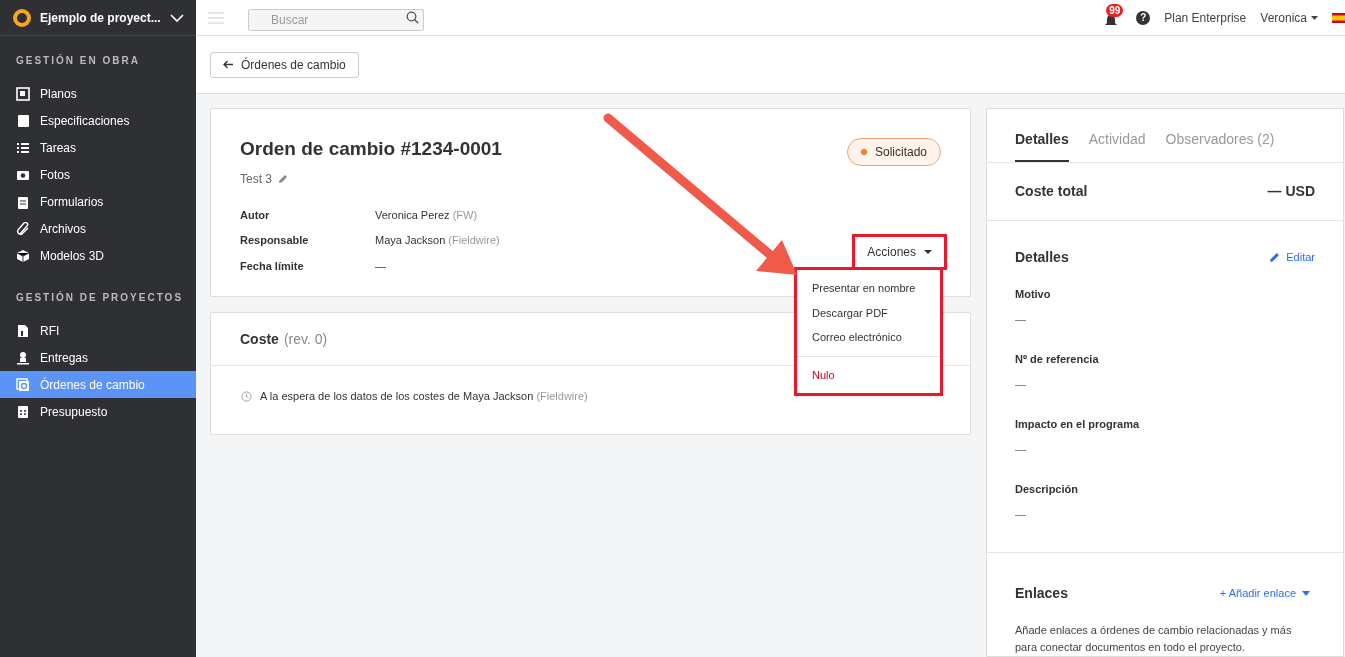 The width and height of the screenshot is (1345, 657). Describe the element at coordinates (23, 120) in the screenshot. I see `notebook-icon` at that location.